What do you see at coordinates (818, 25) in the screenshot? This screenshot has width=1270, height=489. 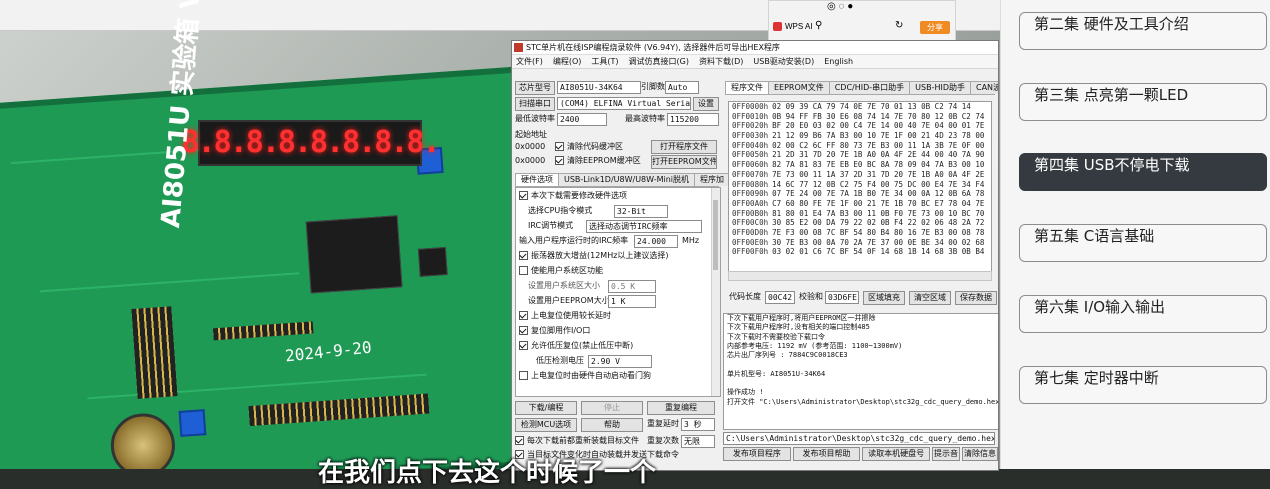 I see `search-icon: ⚲` at bounding box center [818, 25].